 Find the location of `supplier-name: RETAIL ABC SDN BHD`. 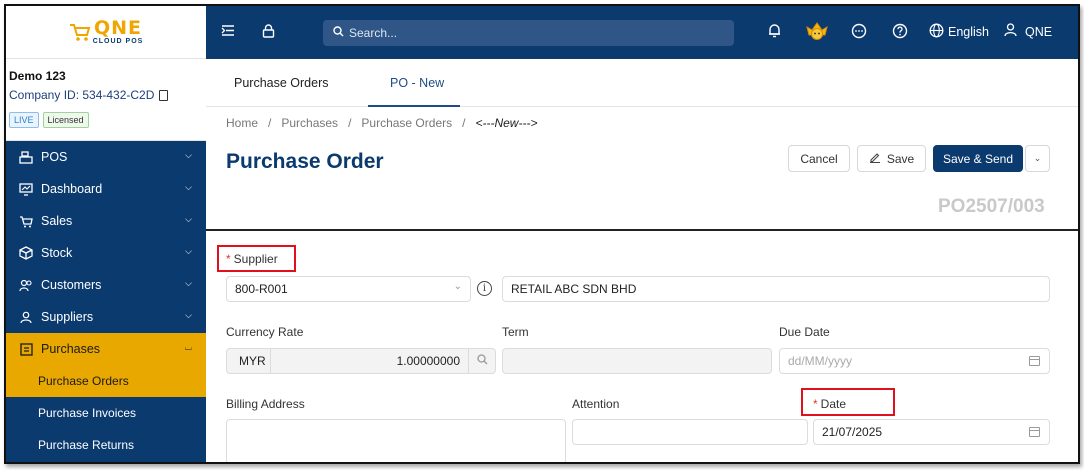

supplier-name: RETAIL ABC SDN BHD is located at coordinates (574, 289).